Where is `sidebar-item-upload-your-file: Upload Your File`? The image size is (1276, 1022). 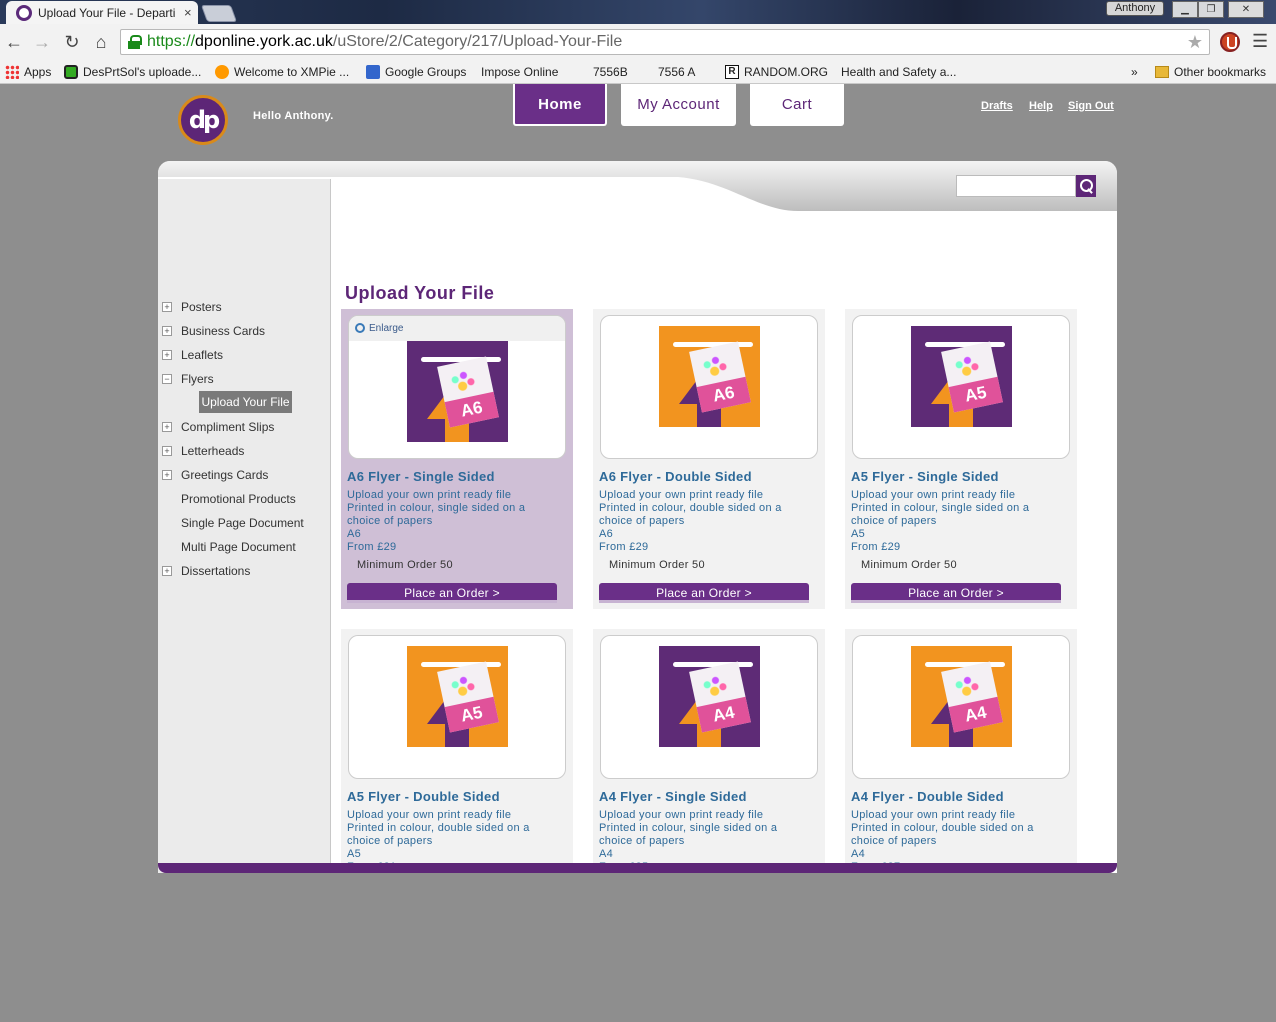 sidebar-item-upload-your-file: Upload Your File is located at coordinates (245, 402).